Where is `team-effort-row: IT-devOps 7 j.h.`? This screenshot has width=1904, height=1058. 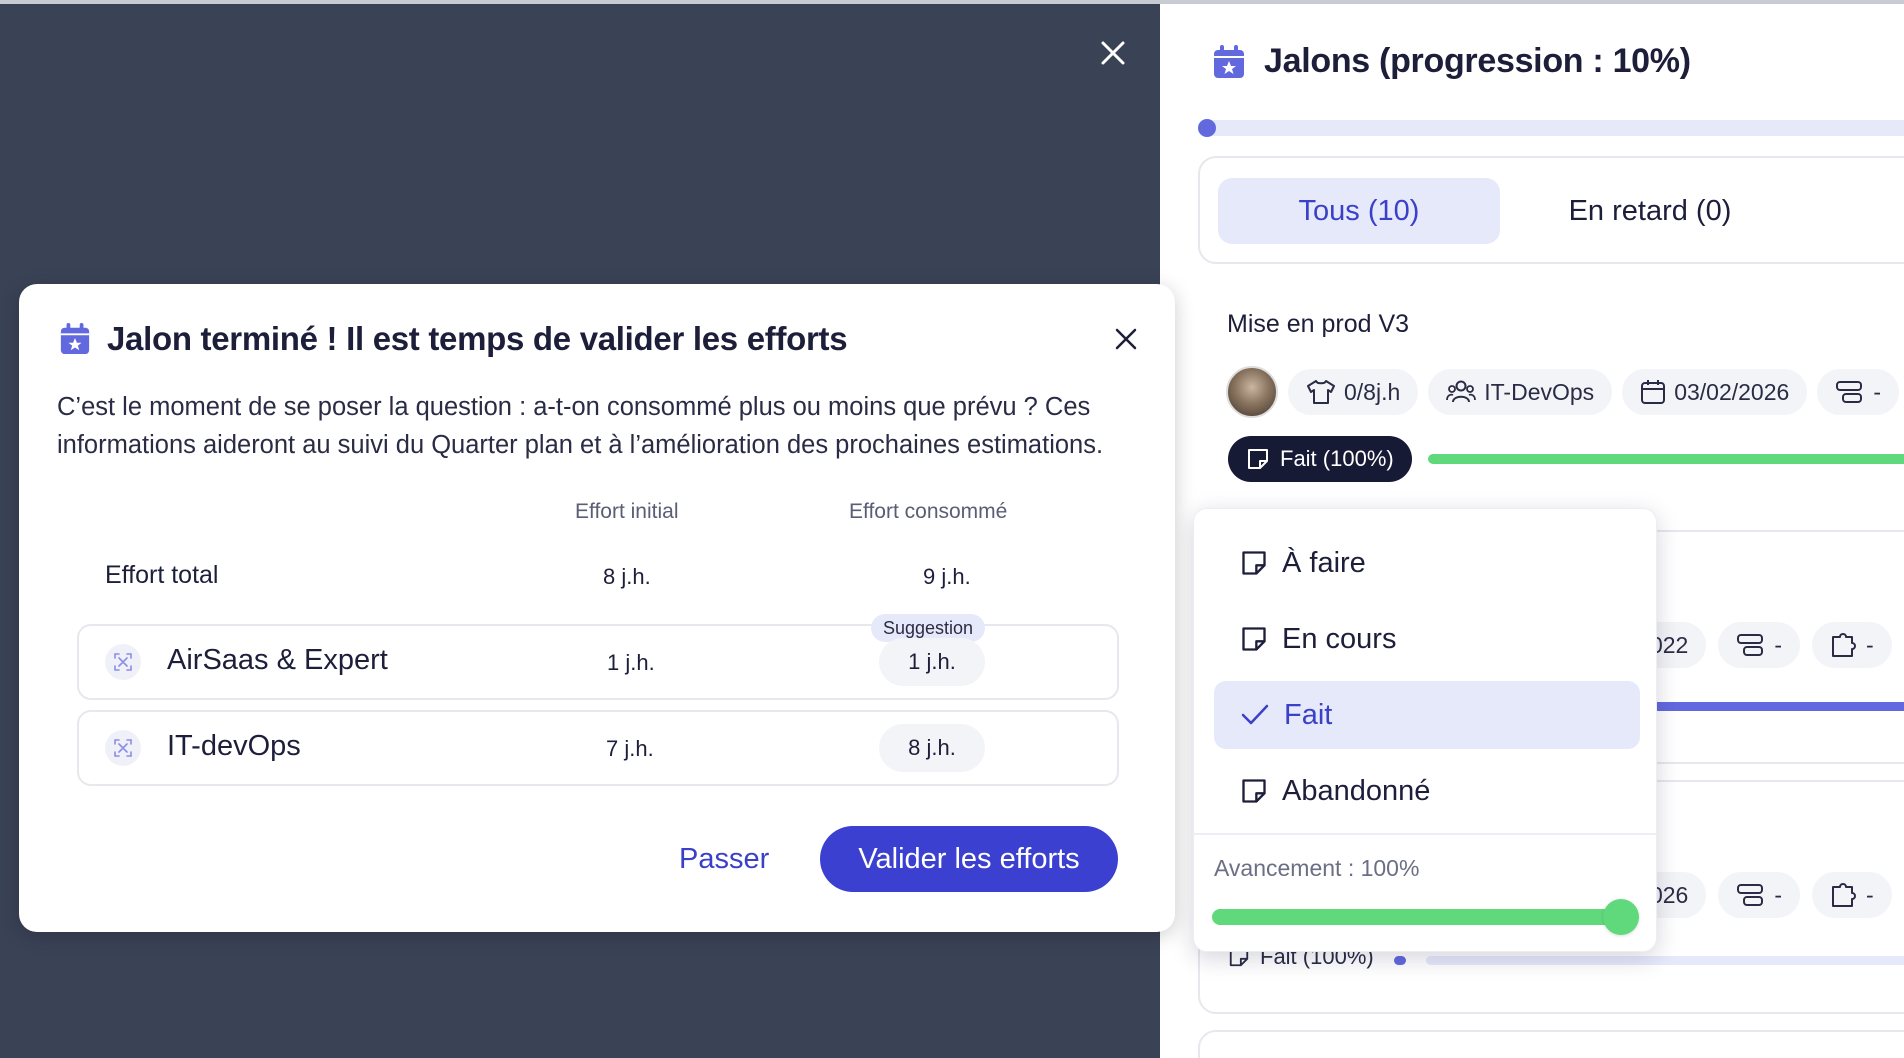 team-effort-row: IT-devOps 7 j.h. is located at coordinates (598, 748).